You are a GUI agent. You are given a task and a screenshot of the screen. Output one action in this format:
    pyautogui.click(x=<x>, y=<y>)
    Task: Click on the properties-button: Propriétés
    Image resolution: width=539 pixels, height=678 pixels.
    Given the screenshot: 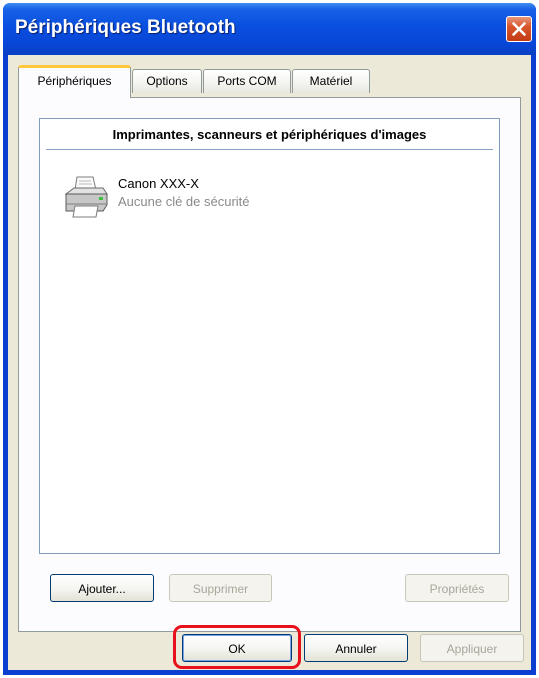 What is the action you would take?
    pyautogui.click(x=457, y=588)
    